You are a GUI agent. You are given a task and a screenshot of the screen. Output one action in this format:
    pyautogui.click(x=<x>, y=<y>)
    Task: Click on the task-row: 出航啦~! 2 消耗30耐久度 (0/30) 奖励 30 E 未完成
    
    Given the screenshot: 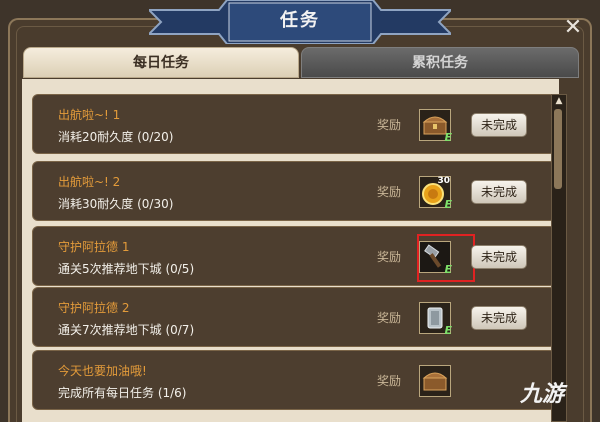 What is the action you would take?
    pyautogui.click(x=294, y=191)
    